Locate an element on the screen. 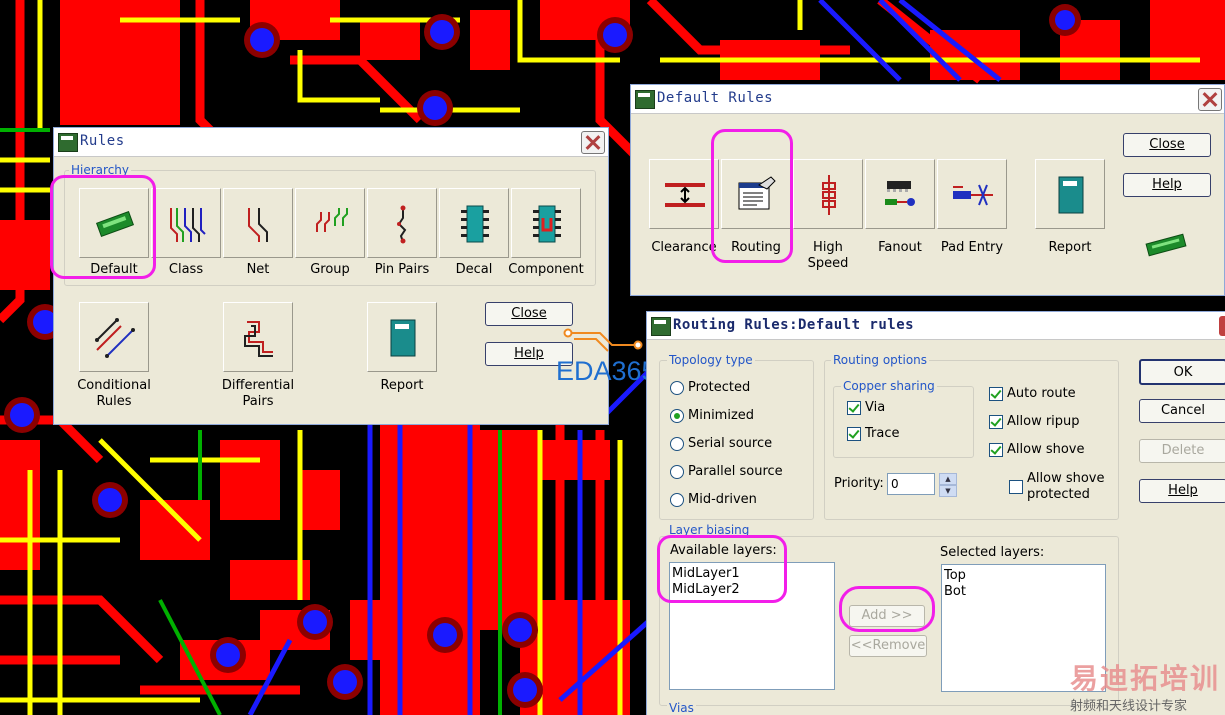 The height and width of the screenshot is (715, 1225). default-rules-title: Default Rules is located at coordinates (715, 98).